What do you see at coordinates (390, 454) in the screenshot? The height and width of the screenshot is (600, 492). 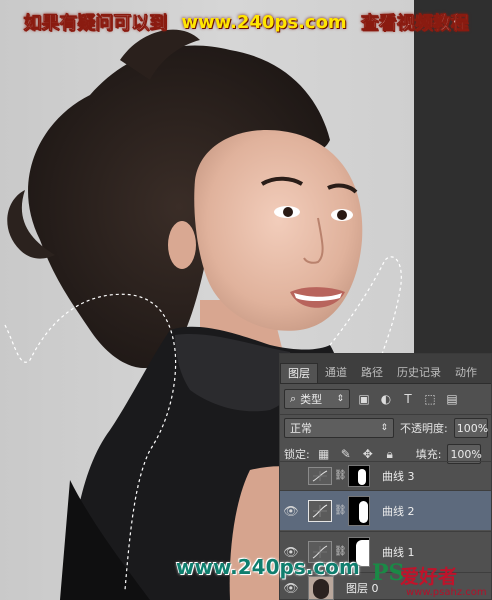 I see `lock-all-icon: 🔒︎` at bounding box center [390, 454].